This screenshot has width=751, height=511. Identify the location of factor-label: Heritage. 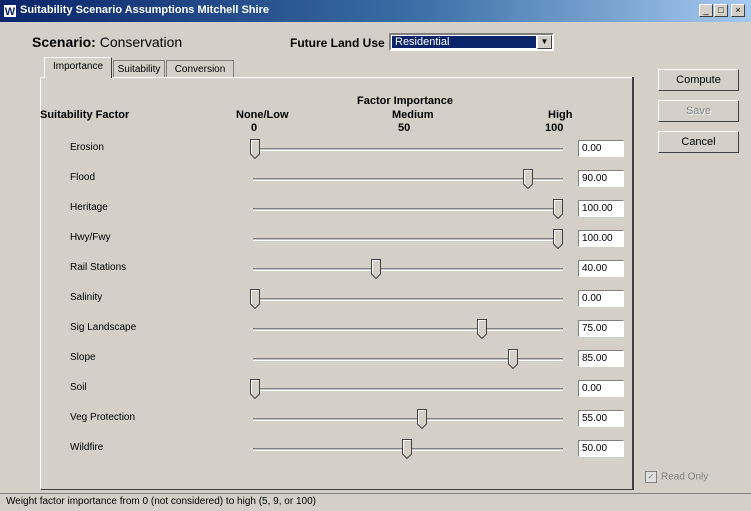
(89, 207).